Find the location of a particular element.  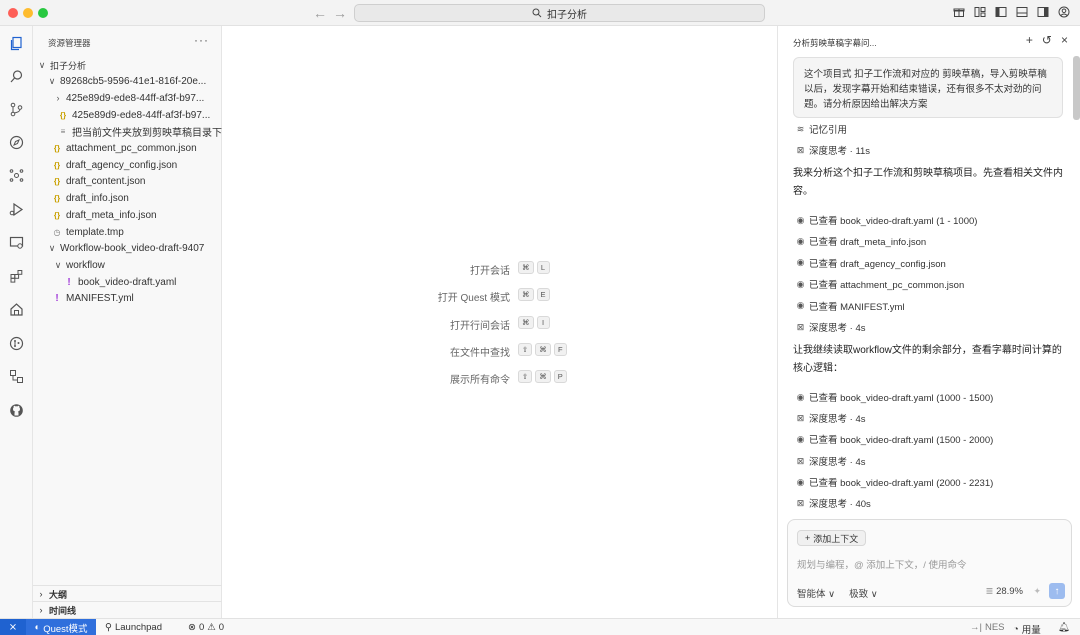

tree-item: ! MANIFEST.yml is located at coordinates (127, 299).